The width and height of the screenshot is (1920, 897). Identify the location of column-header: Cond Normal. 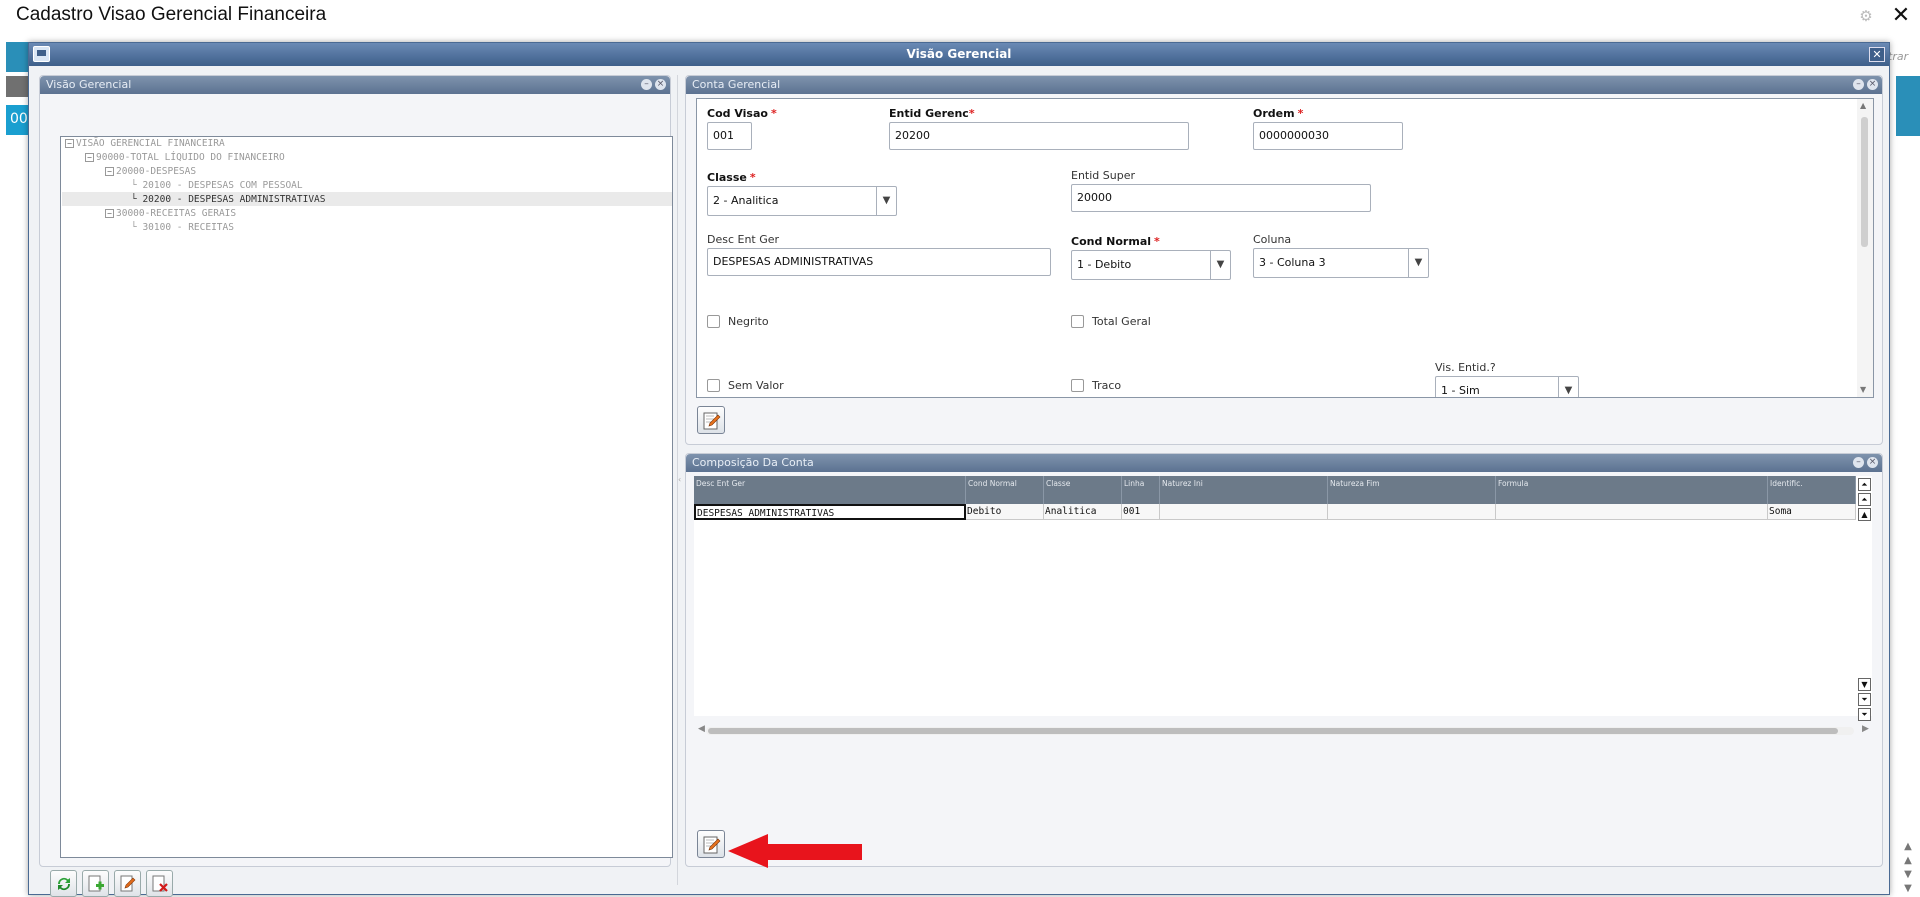
(1005, 490).